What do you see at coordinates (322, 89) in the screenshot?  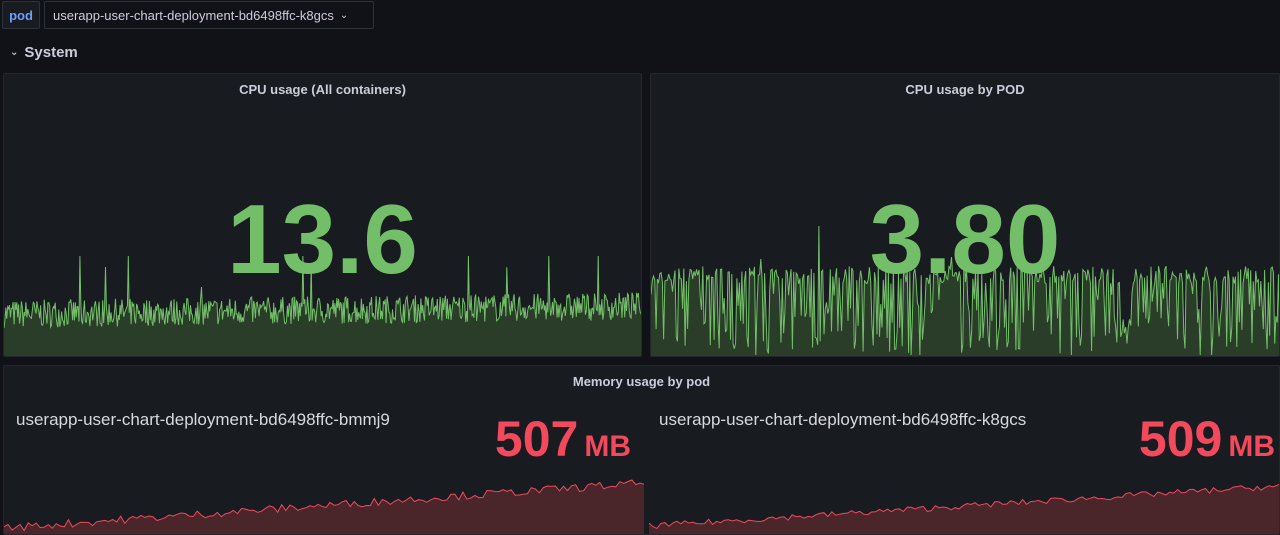 I see `panel-cpu-all-title: CPU usage (All containers)` at bounding box center [322, 89].